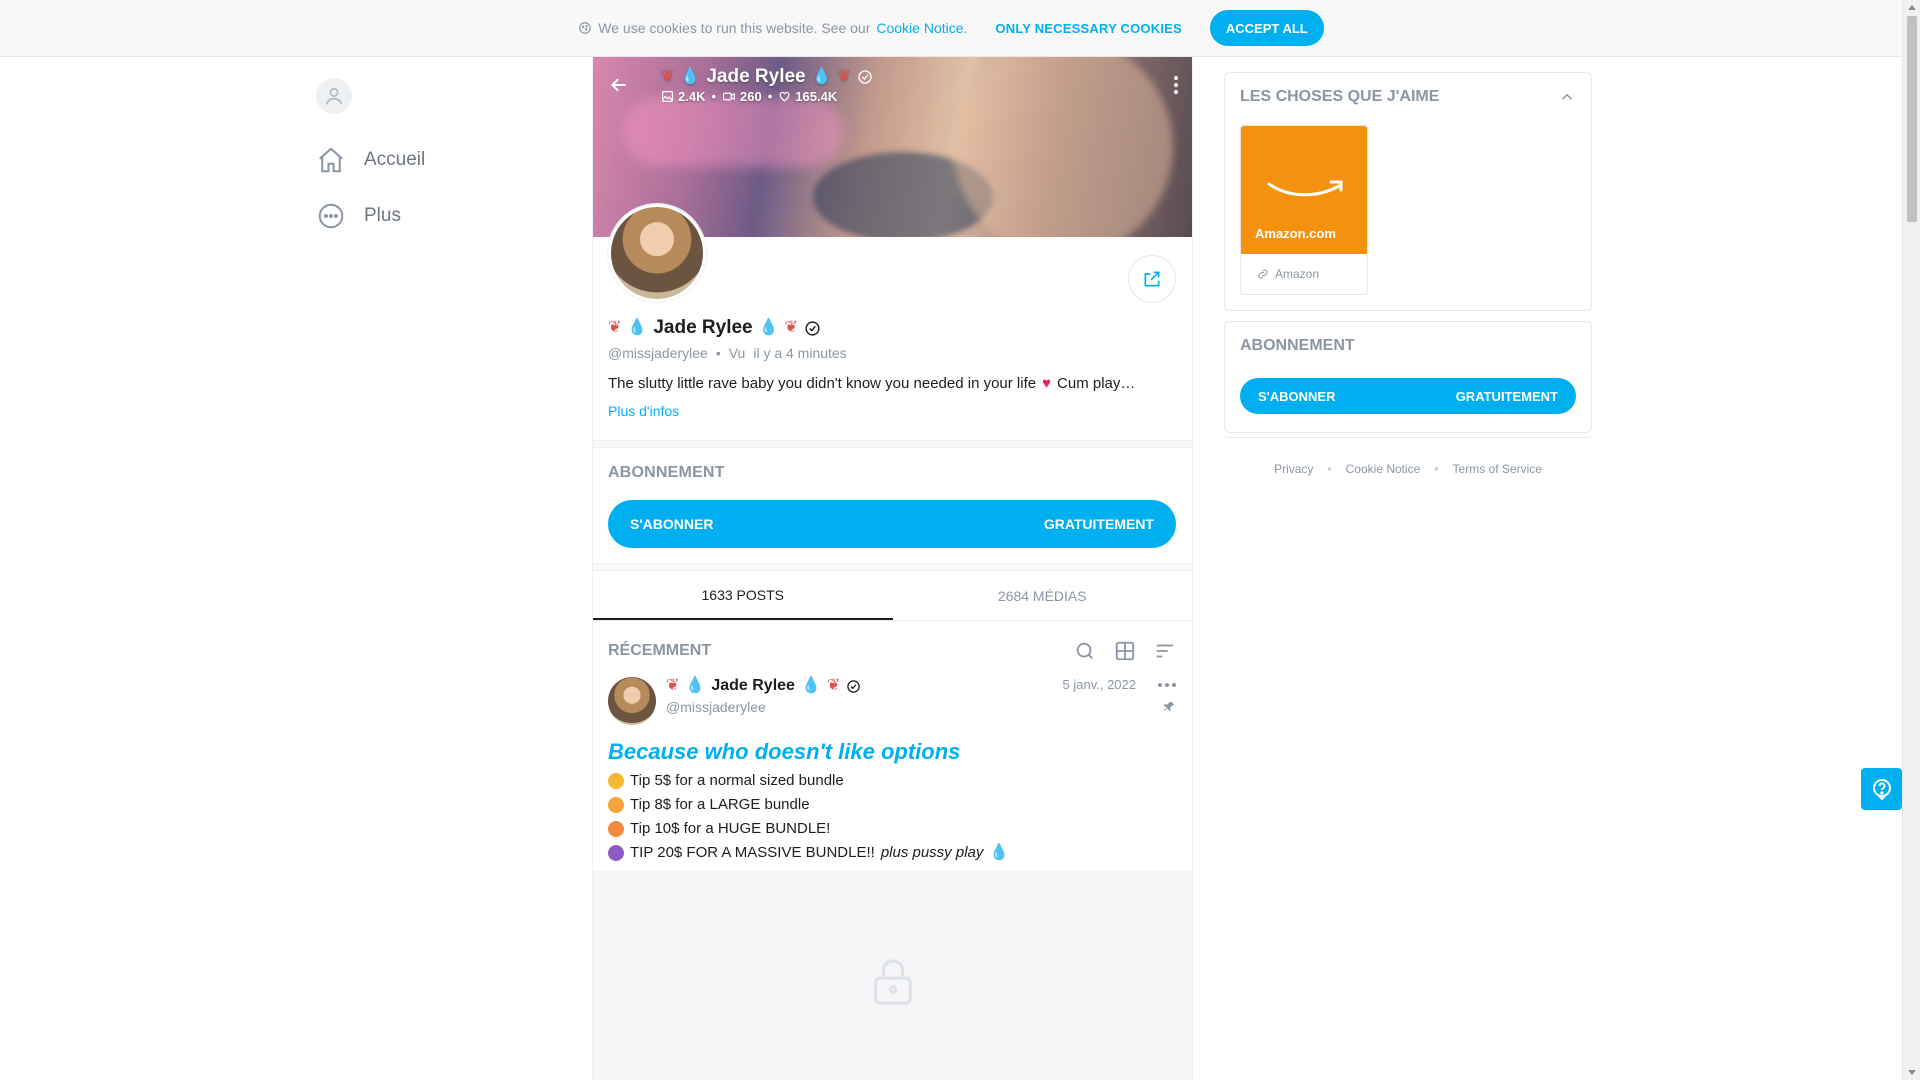 The height and width of the screenshot is (1080, 1920). I want to click on subscription-section: ABONNEMENT S'ABONNER GRATUITEMENT, so click(892, 506).